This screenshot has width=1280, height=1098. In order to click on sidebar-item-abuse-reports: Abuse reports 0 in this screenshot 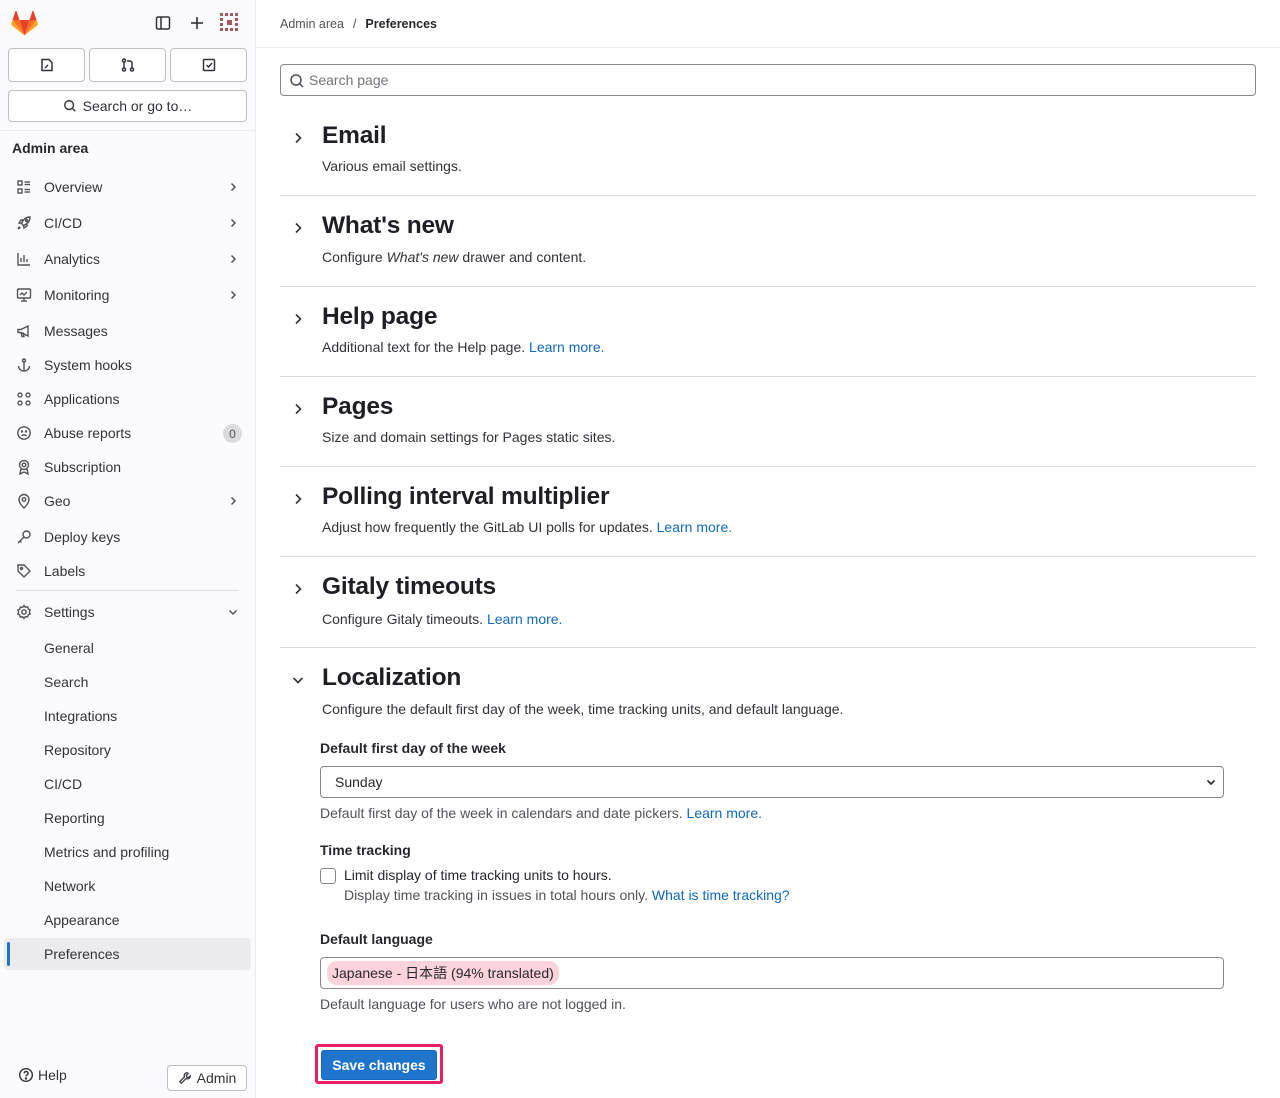, I will do `click(127, 433)`.